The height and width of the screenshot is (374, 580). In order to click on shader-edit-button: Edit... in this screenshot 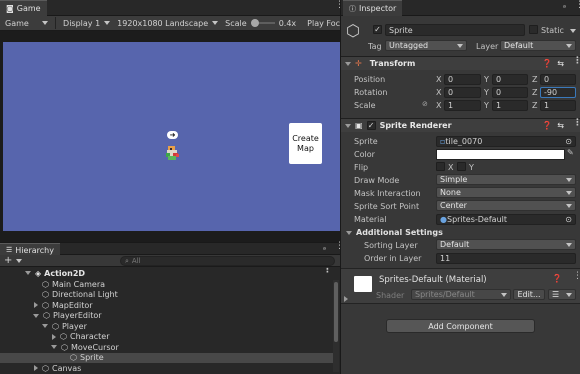, I will do `click(529, 294)`.